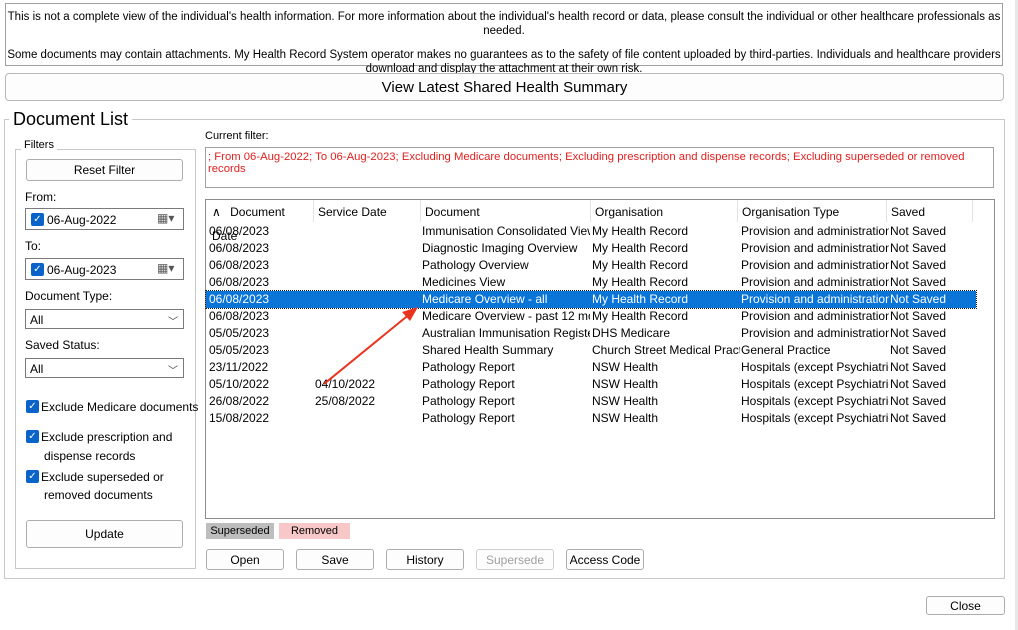 The width and height of the screenshot is (1018, 630). I want to click on current-filter-label: Current filter:, so click(237, 136).